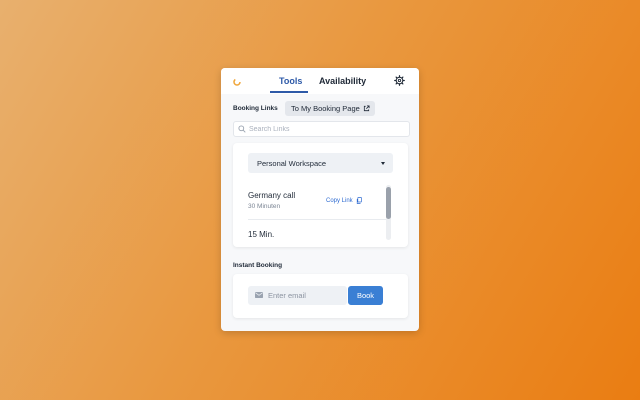  I want to click on instant-booking-label: Instant Booking, so click(258, 265).